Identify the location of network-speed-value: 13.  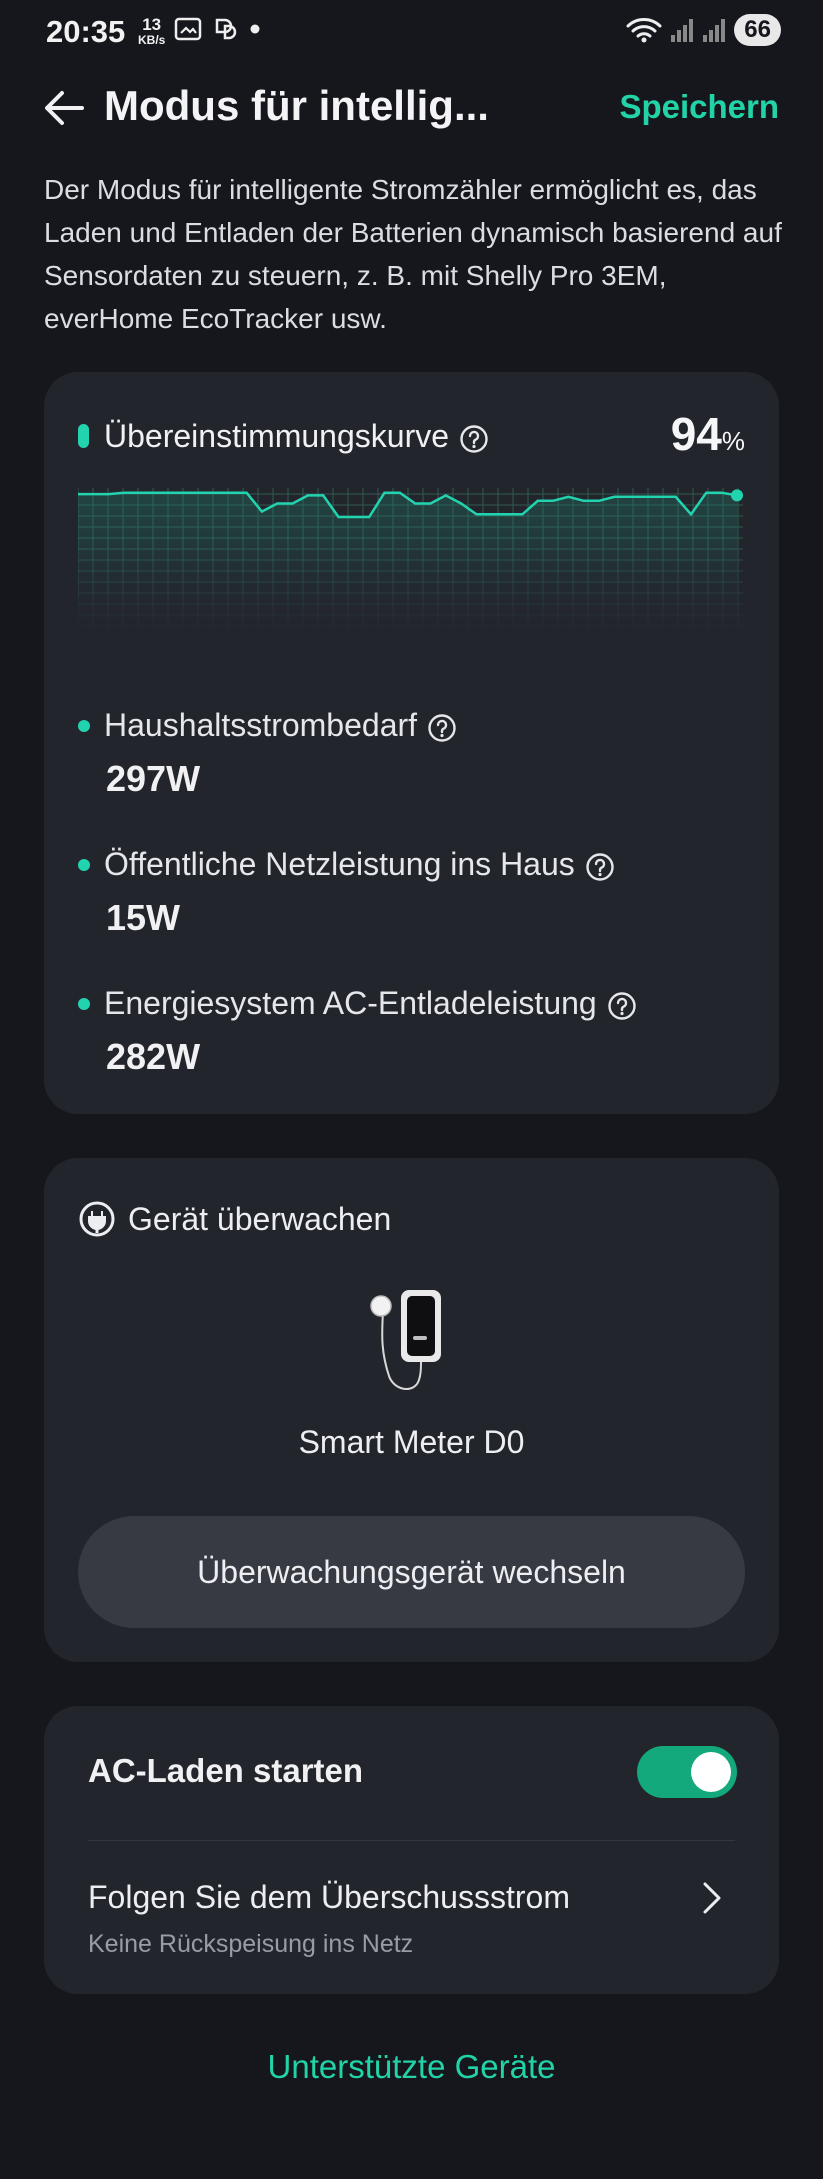
(152, 24).